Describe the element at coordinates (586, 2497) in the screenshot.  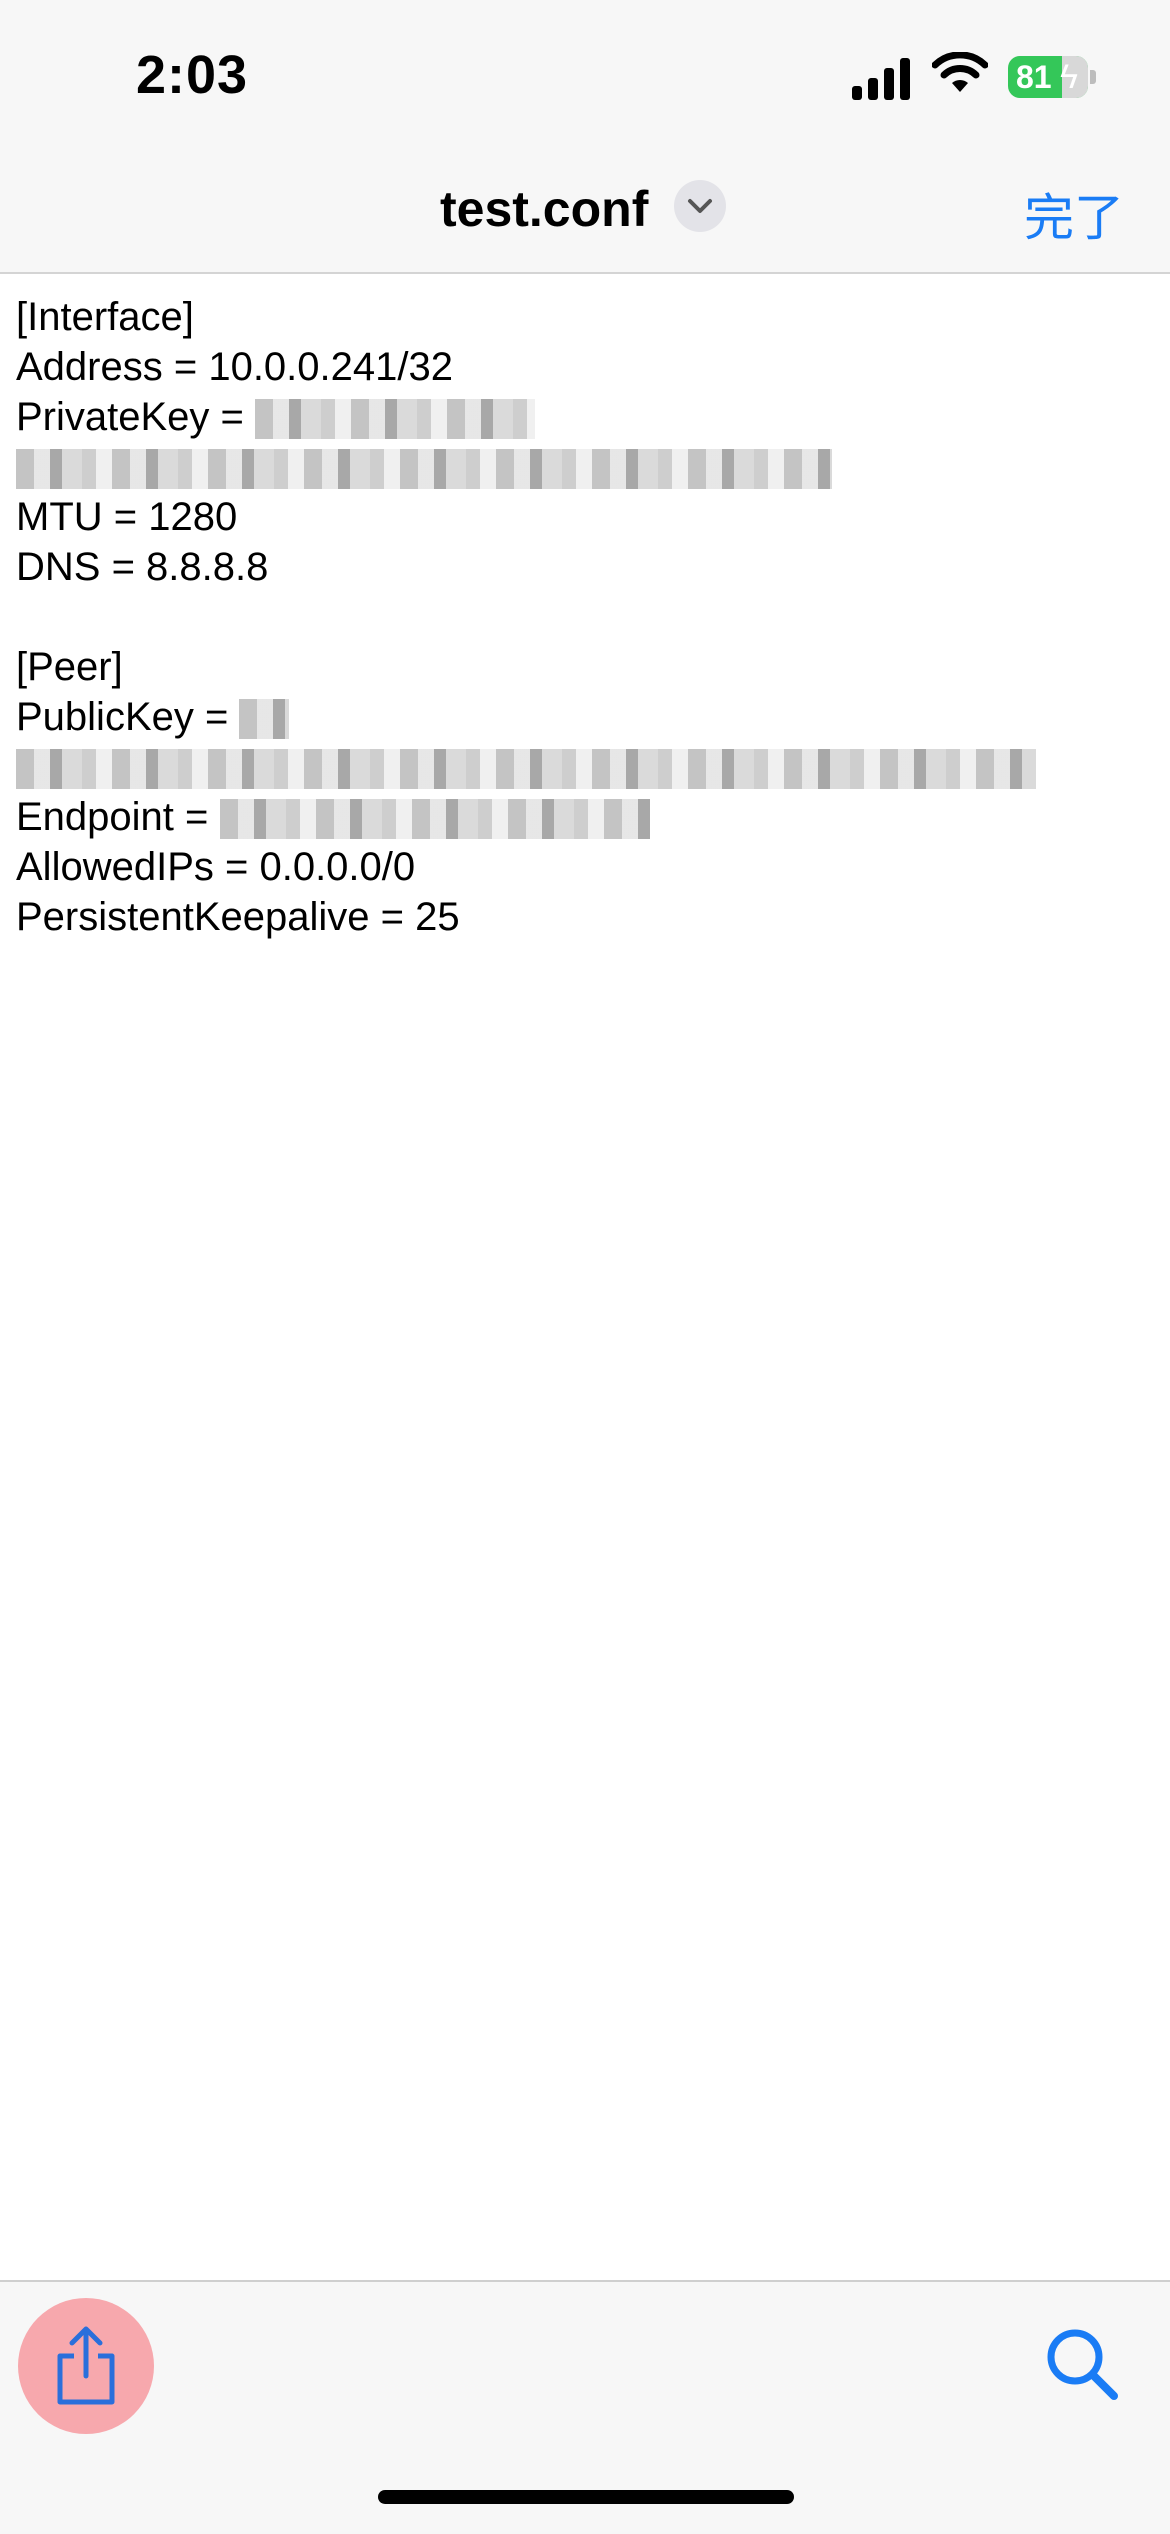
I see `home-indicator` at that location.